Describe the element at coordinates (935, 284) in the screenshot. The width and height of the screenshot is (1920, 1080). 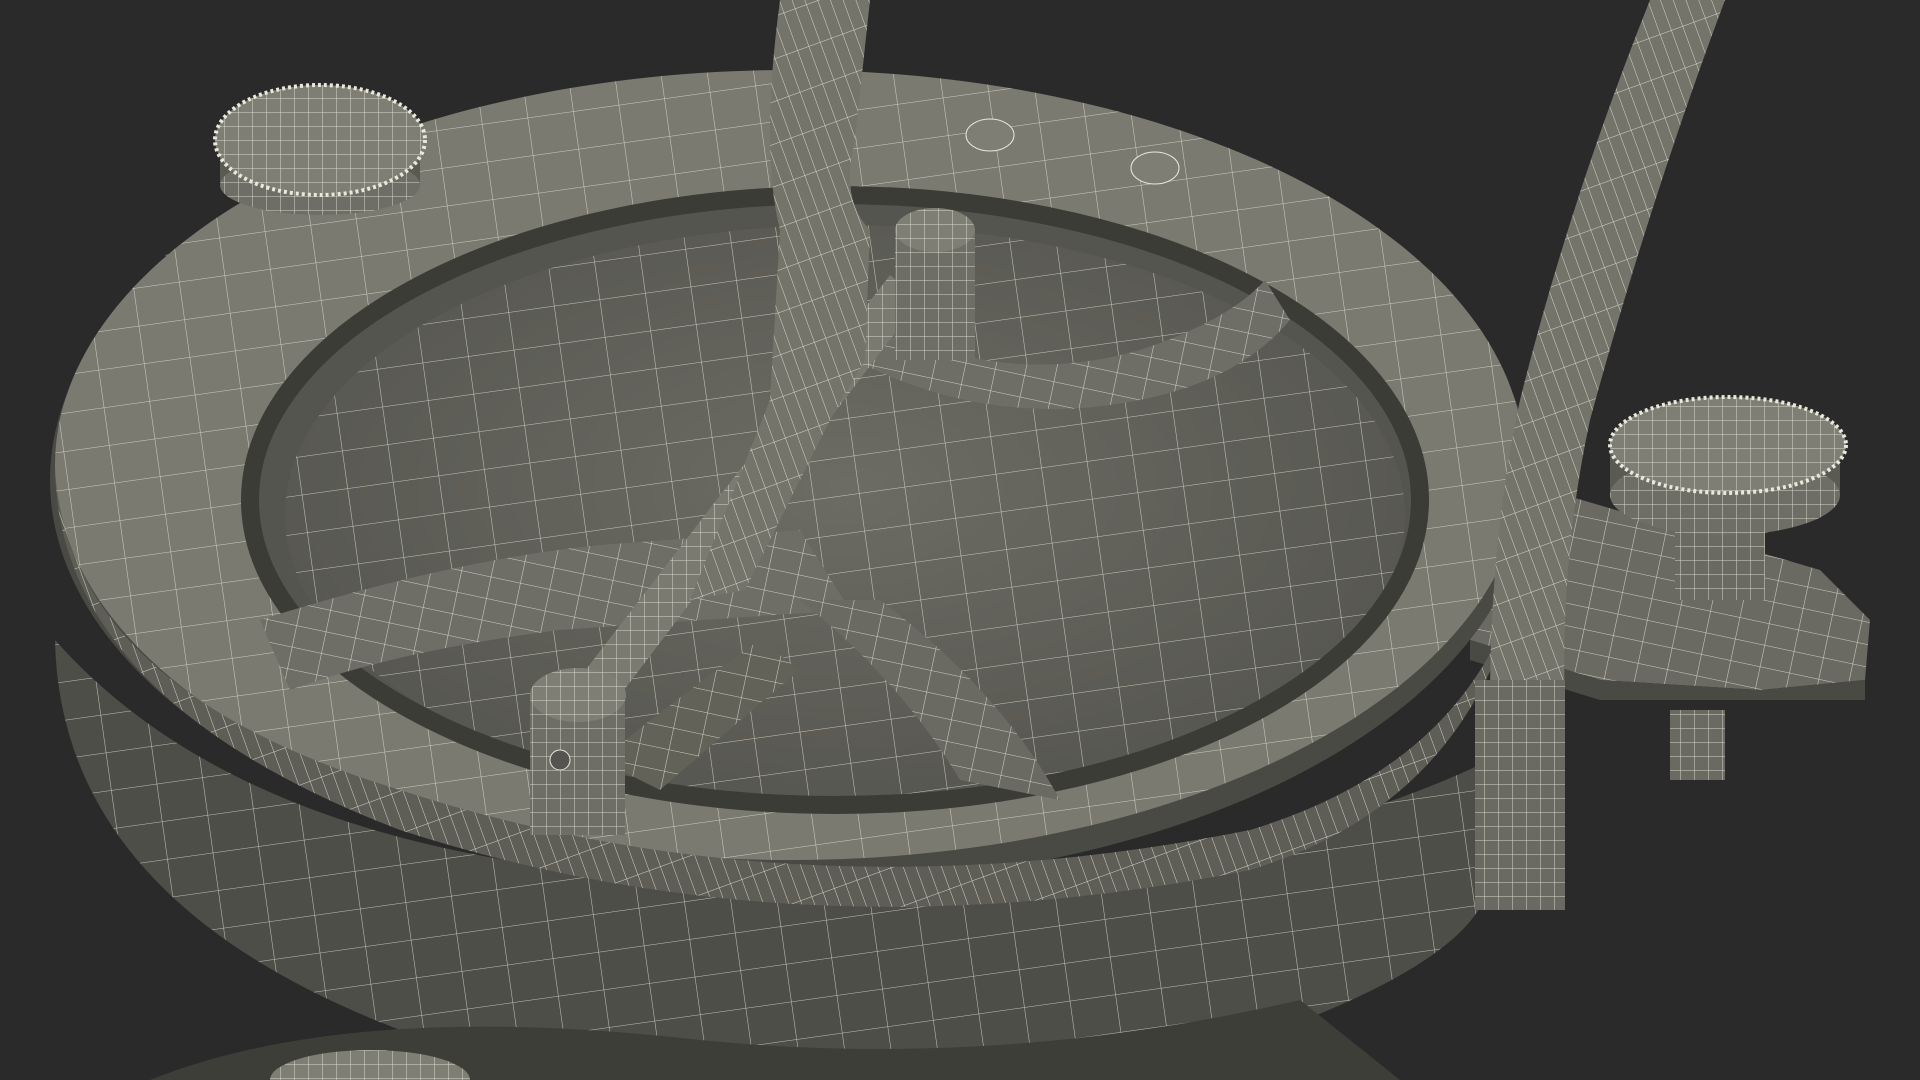
I see `rear-post` at that location.